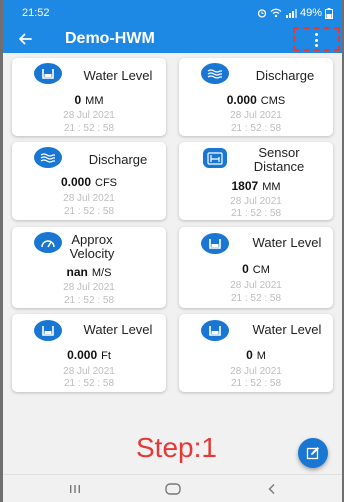  I want to click on home-button, so click(173, 489).